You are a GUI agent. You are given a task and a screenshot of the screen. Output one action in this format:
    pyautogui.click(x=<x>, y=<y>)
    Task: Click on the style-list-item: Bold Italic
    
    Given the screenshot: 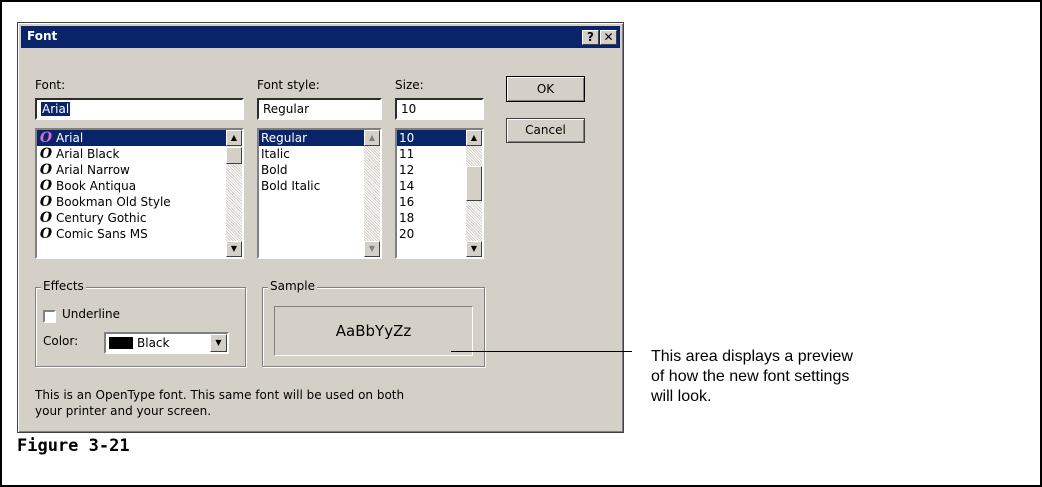 What is the action you would take?
    pyautogui.click(x=319, y=186)
    